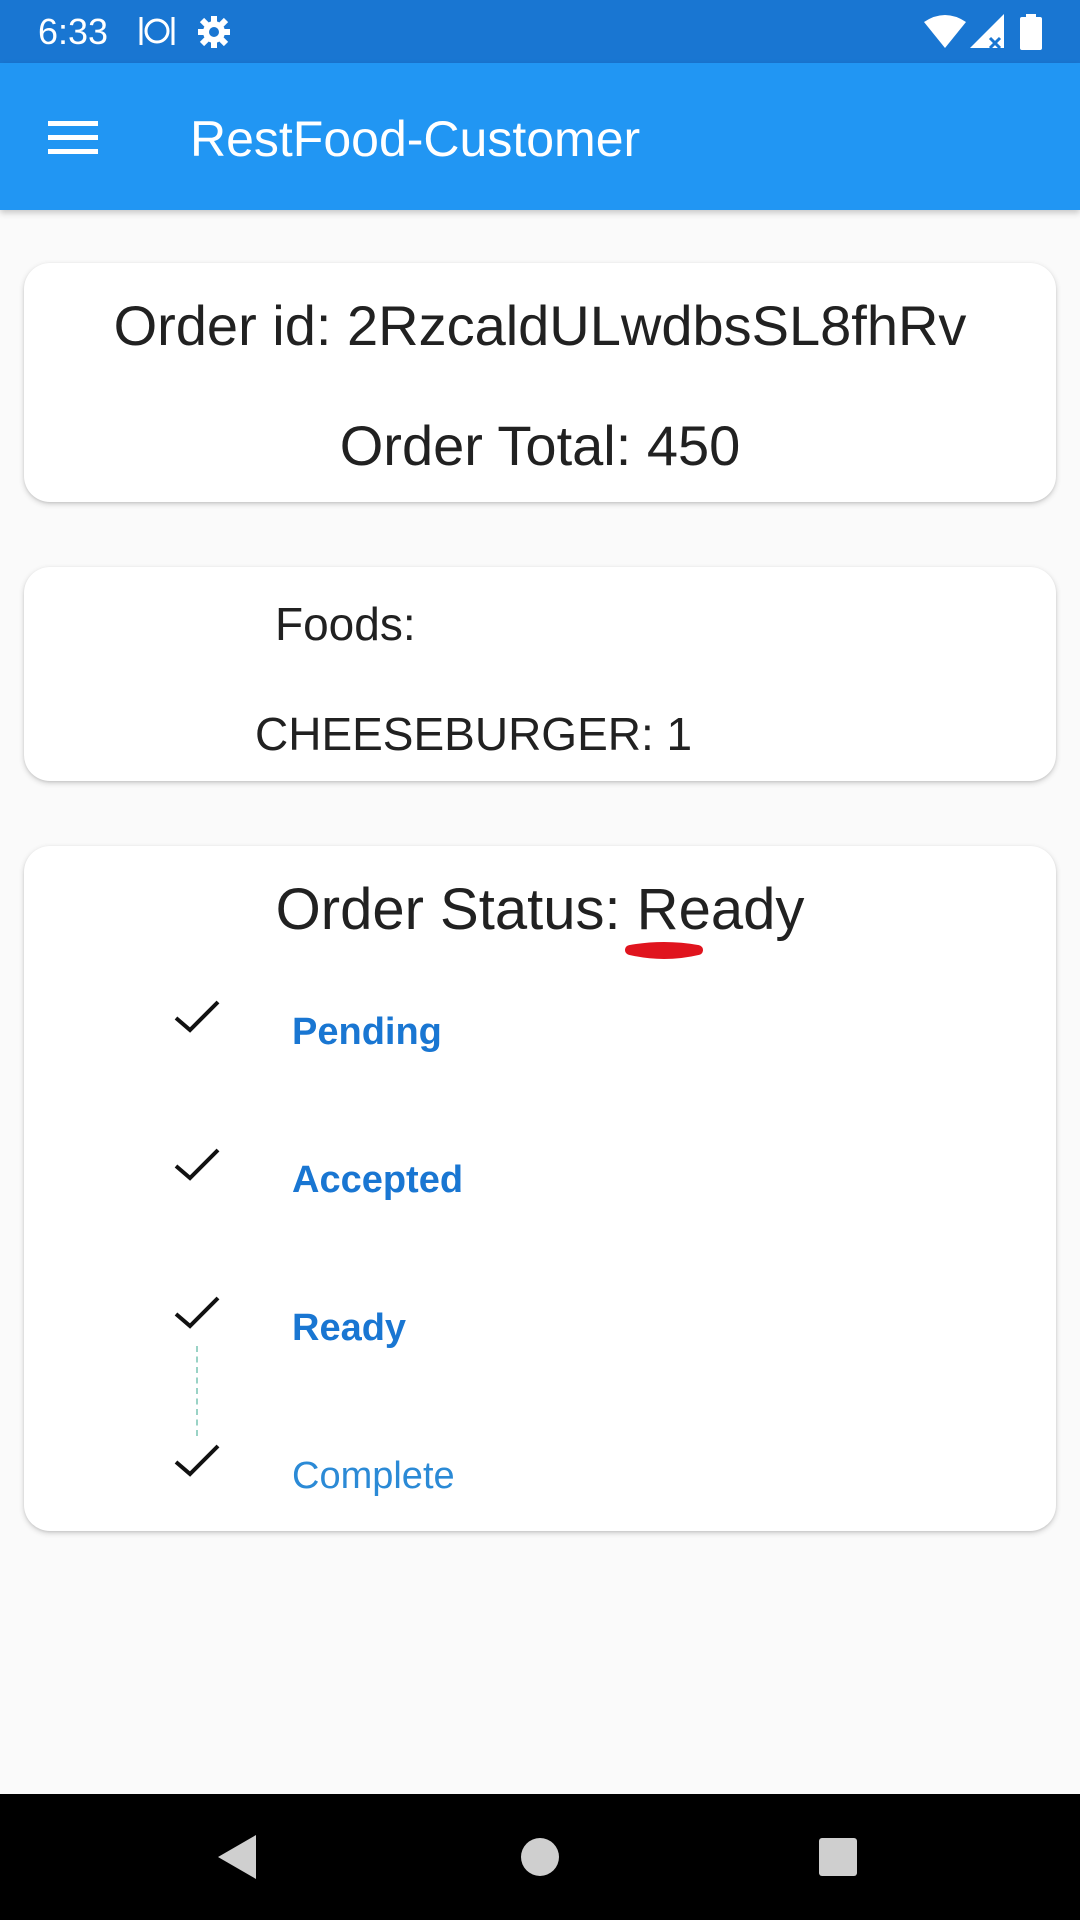 Image resolution: width=1080 pixels, height=1920 pixels. I want to click on back-icon, so click(237, 1859).